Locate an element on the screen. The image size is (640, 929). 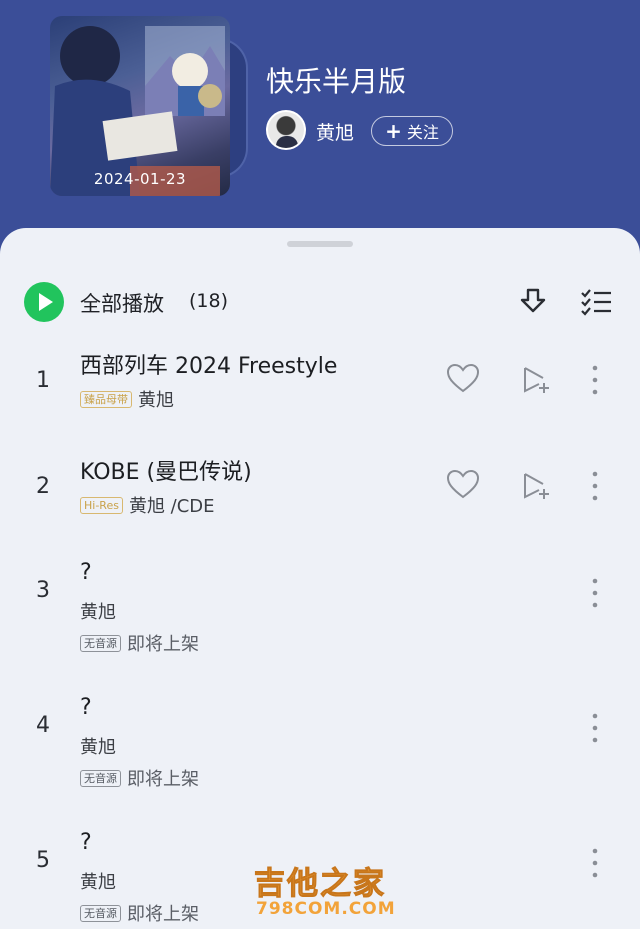
album-cover-art is located at coordinates (137, 111).